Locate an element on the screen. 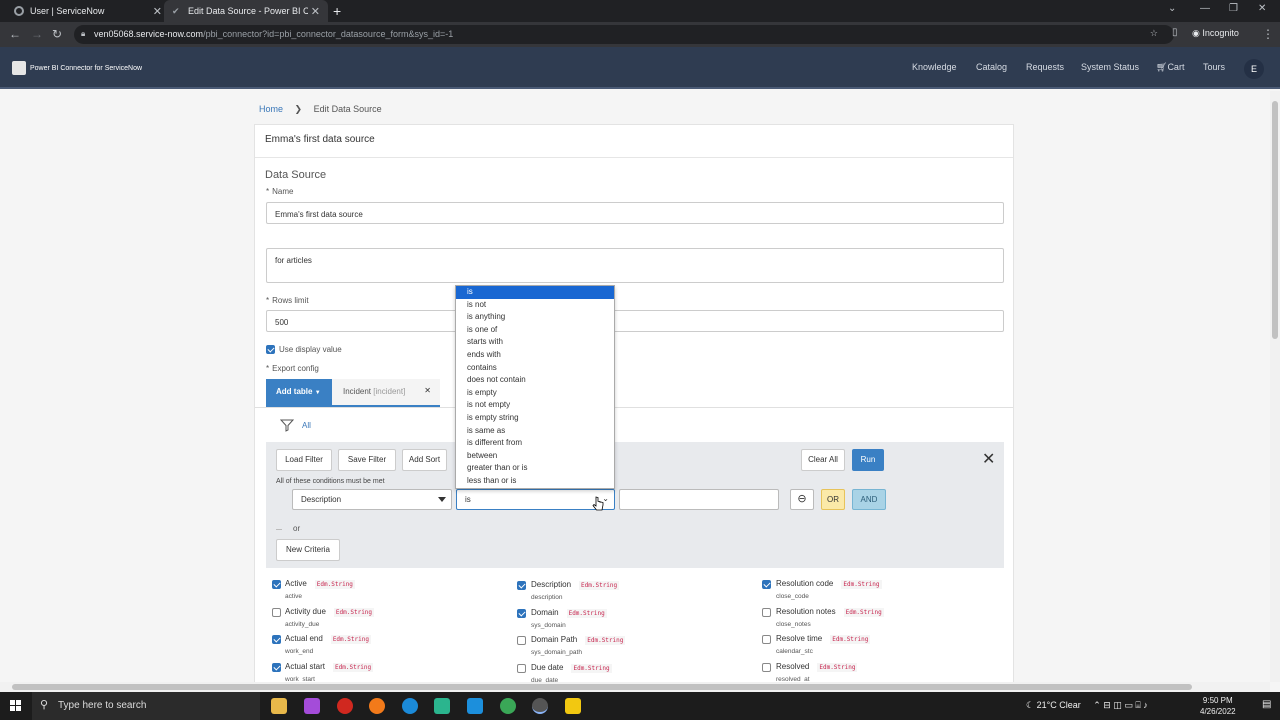 The height and width of the screenshot is (720, 1280). operator-option: is same as is located at coordinates (535, 431).